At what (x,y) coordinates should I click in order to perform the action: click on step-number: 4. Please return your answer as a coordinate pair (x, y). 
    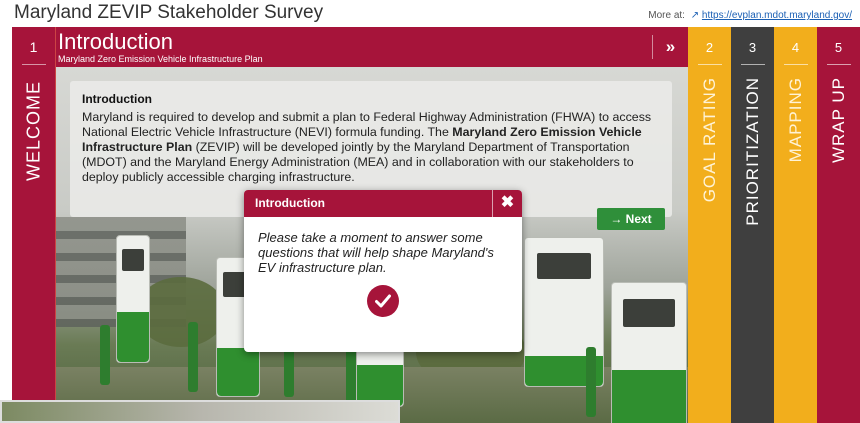
    Looking at the image, I should click on (795, 47).